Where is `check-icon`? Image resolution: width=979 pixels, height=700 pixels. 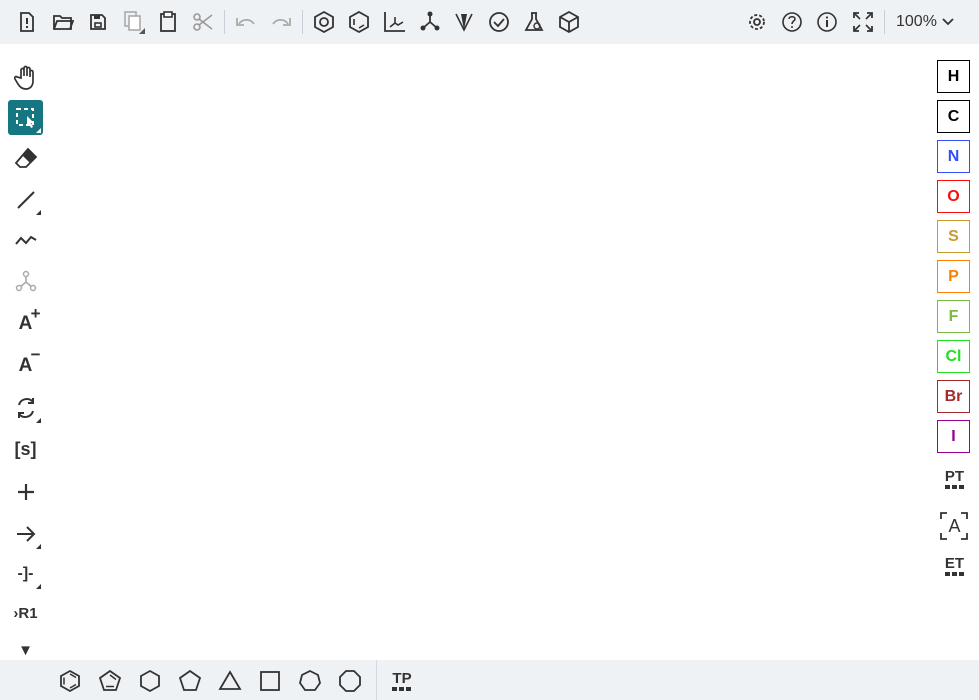
check-icon is located at coordinates (499, 22).